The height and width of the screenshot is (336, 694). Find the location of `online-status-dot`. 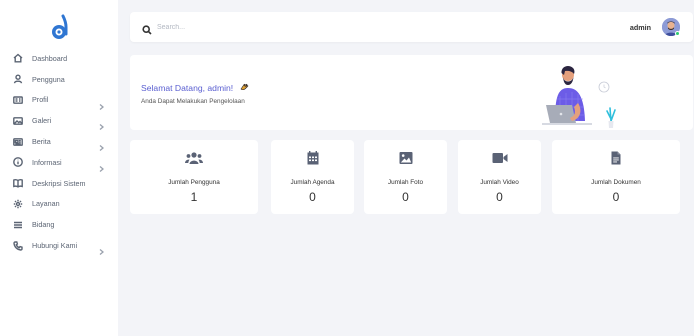

online-status-dot is located at coordinates (677, 33).